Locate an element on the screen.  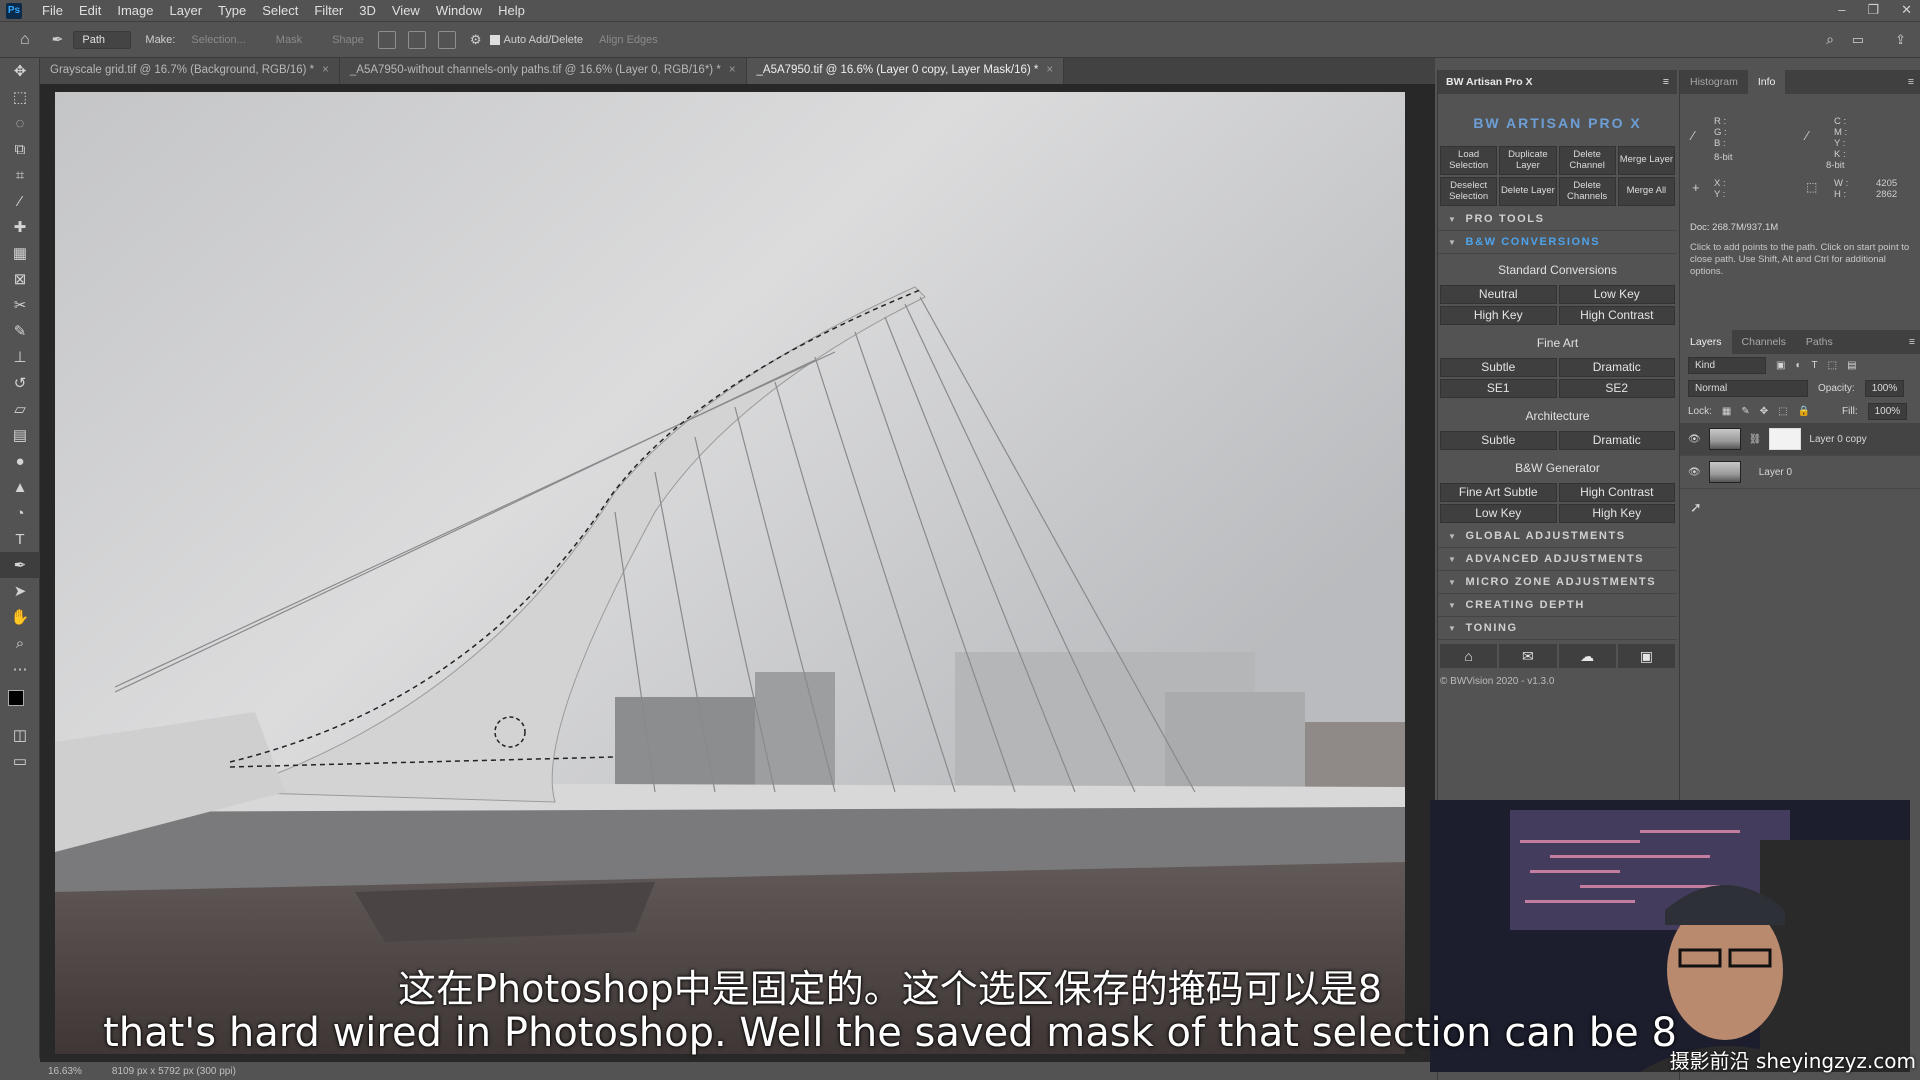
advanced-adjustments-section: ▼ ADVANCED ADJUSTMENTS is located at coordinates (1557, 559).